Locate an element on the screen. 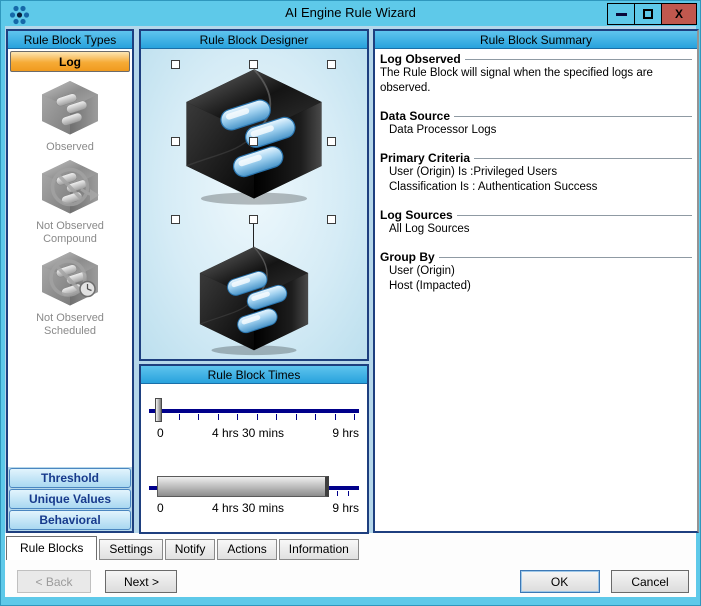 This screenshot has width=701, height=606. type-item-not-observed-compound: Not Observed Compound is located at coordinates (70, 202).